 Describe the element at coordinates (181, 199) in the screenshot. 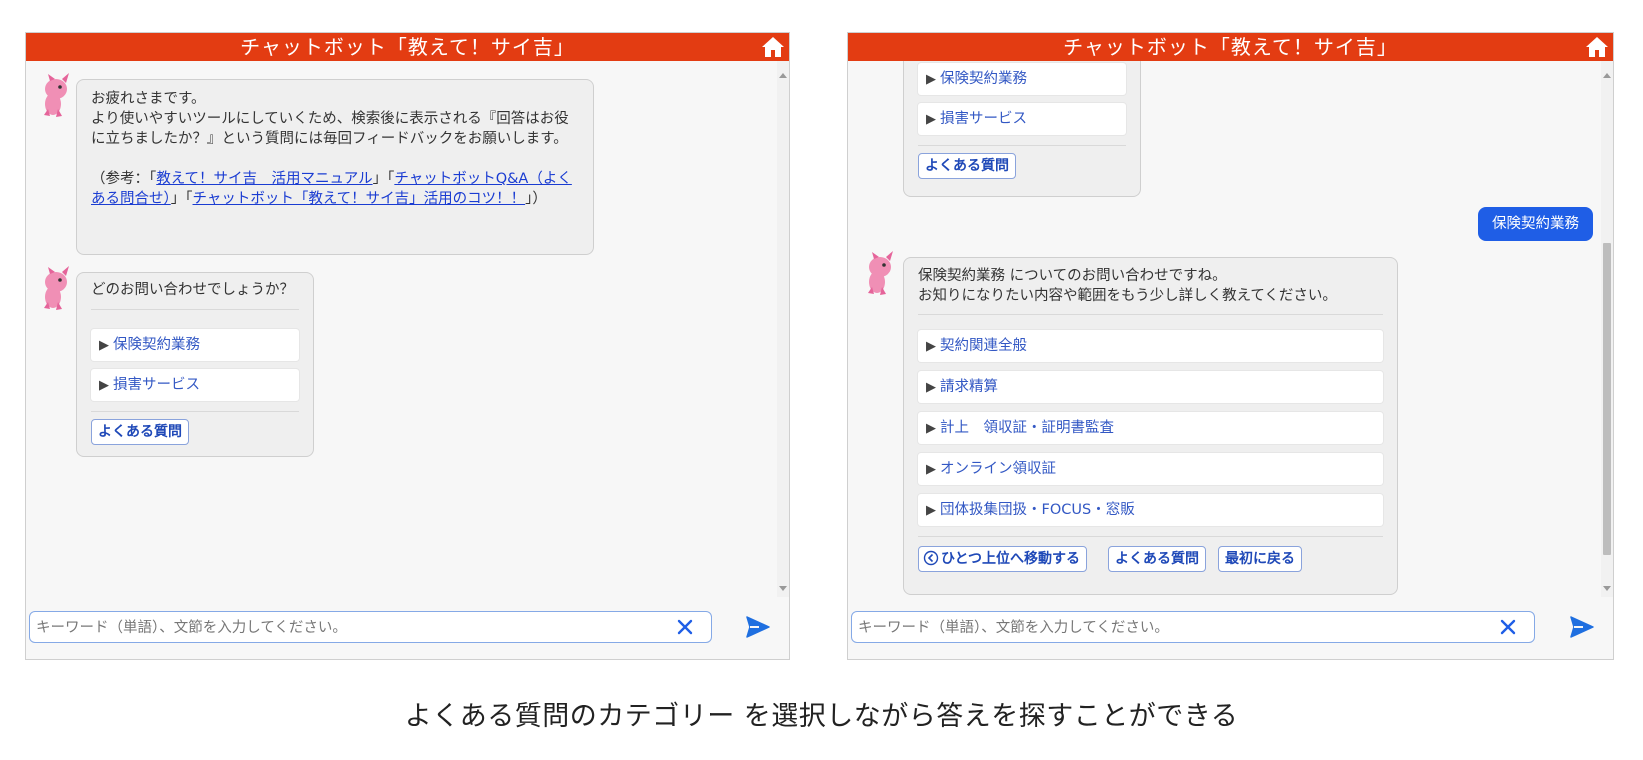

I see `ref-mid2: 」「` at that location.